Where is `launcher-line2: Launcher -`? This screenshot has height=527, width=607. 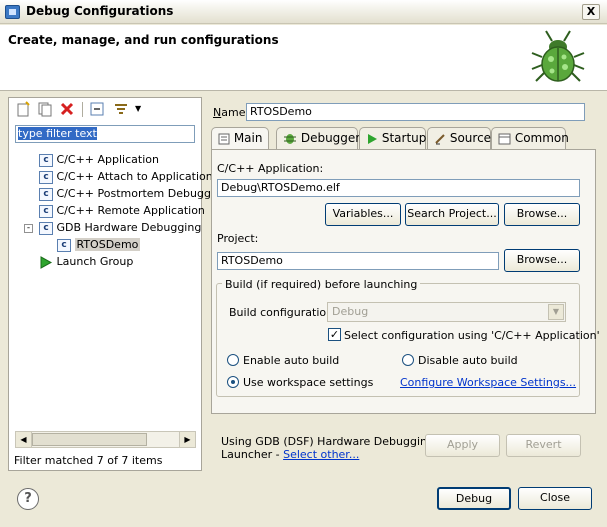
launcher-line2: Launcher - is located at coordinates (252, 454).